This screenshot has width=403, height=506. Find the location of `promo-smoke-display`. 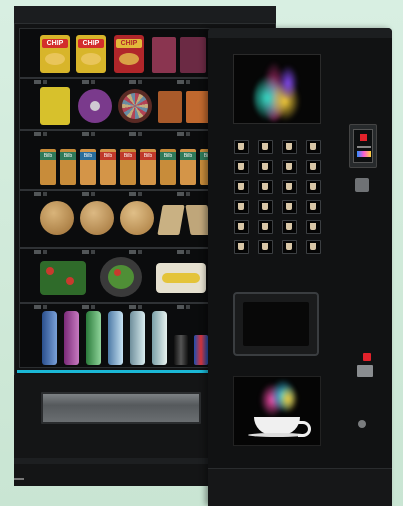

promo-smoke-display is located at coordinates (277, 89).